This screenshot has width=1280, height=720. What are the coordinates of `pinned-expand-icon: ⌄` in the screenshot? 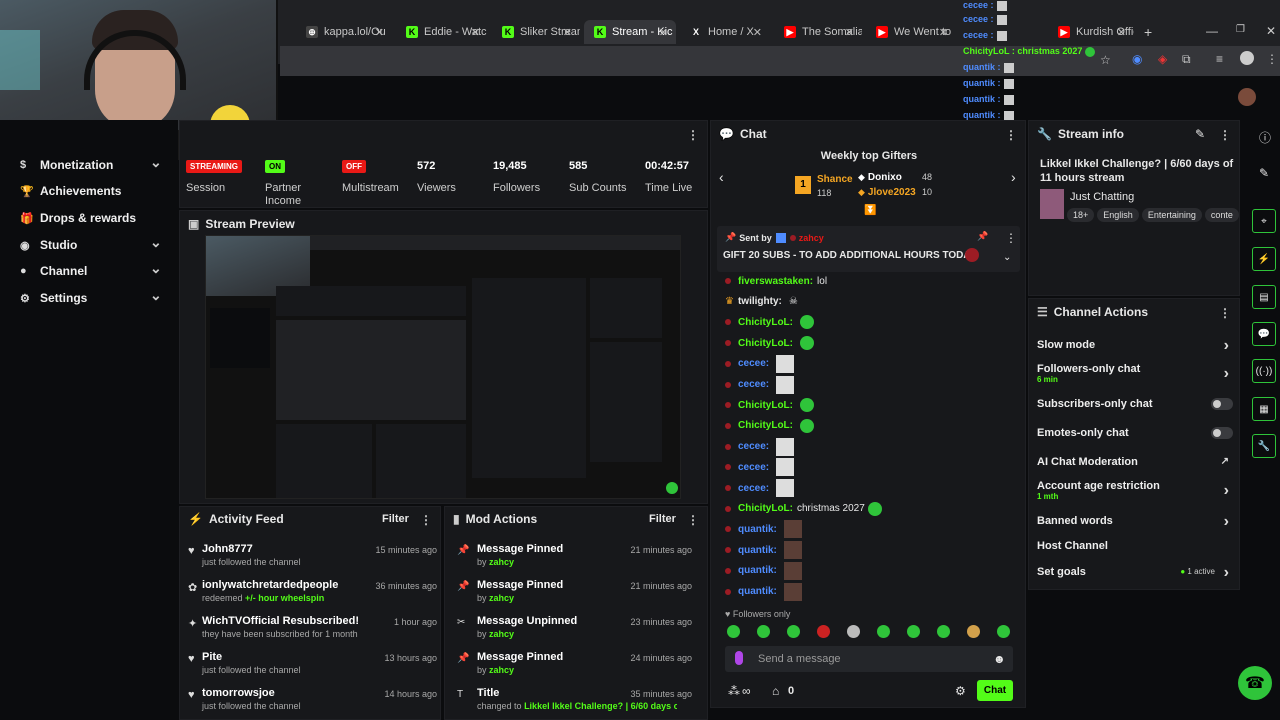 It's located at (1007, 257).